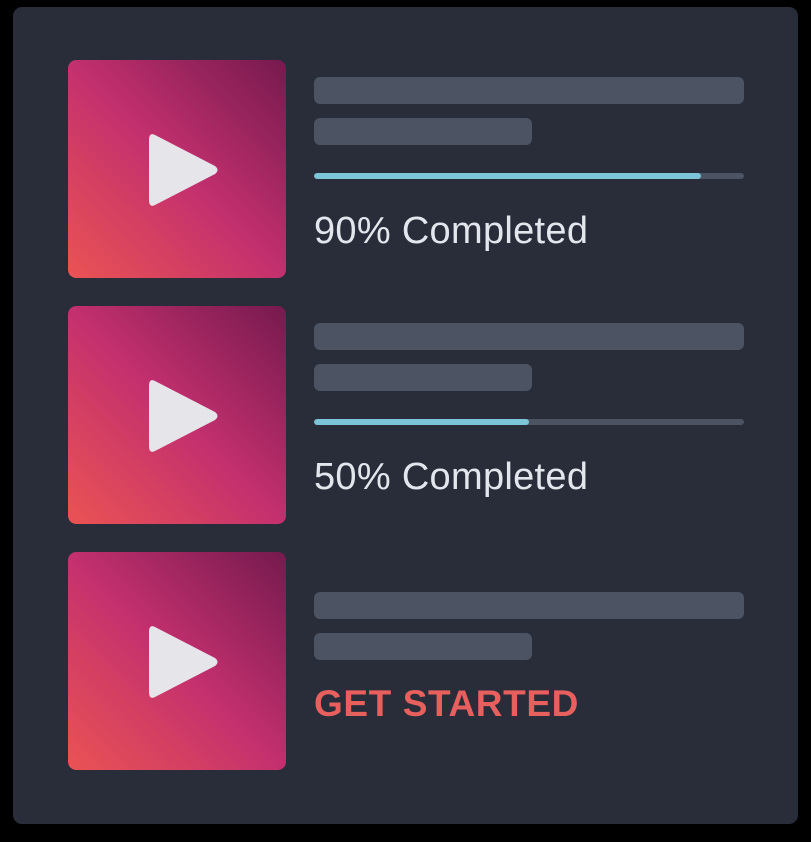 The image size is (811, 842). Describe the element at coordinates (446, 704) in the screenshot. I see `get-started-button: GET STARTED` at that location.